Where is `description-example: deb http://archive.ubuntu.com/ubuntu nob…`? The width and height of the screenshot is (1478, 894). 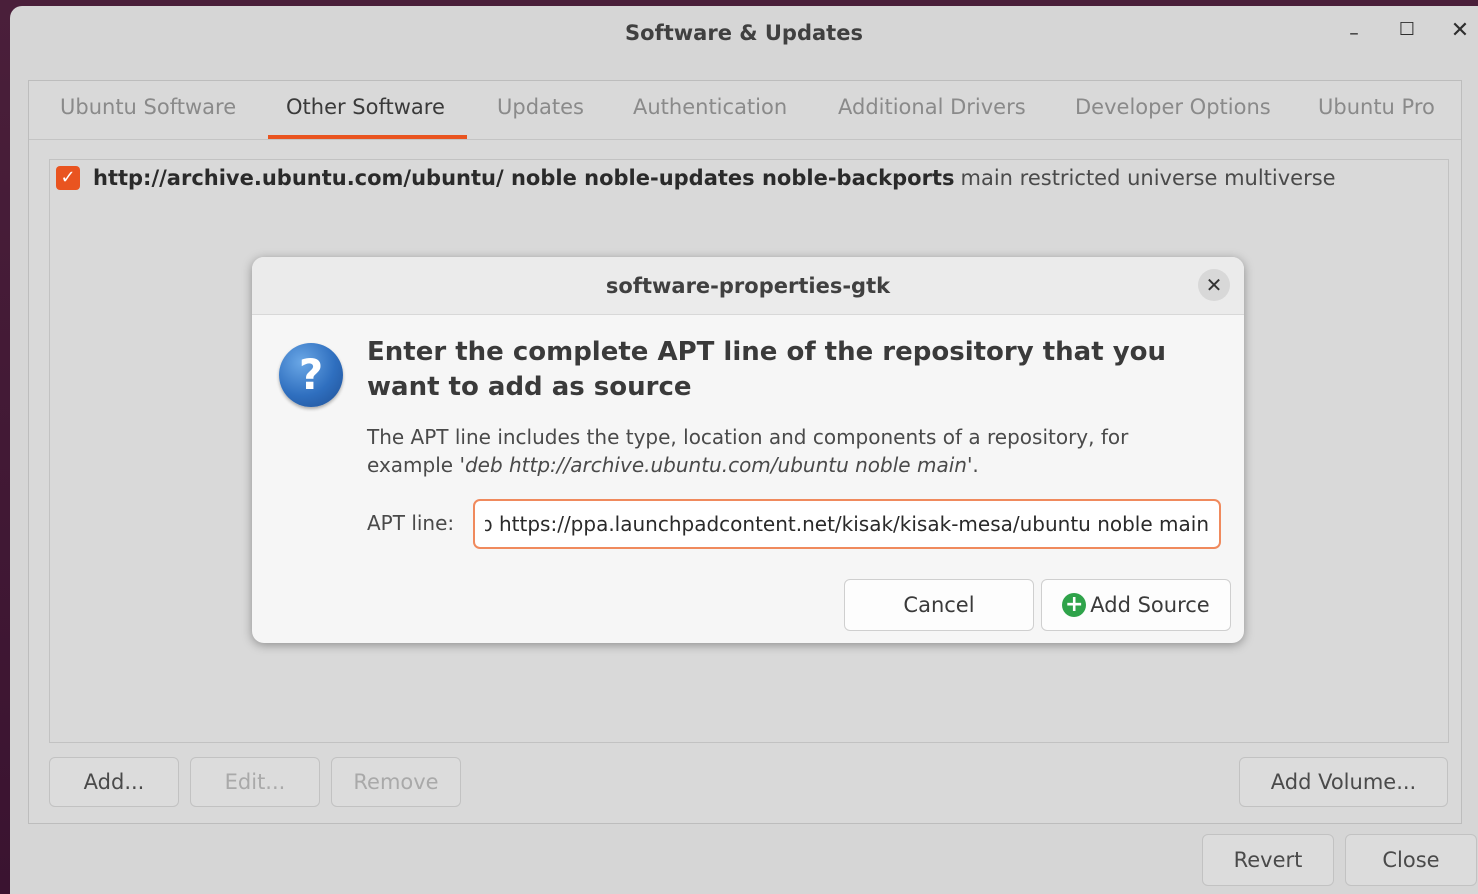 description-example: deb http://archive.ubuntu.com/ubuntu nob… is located at coordinates (715, 465).